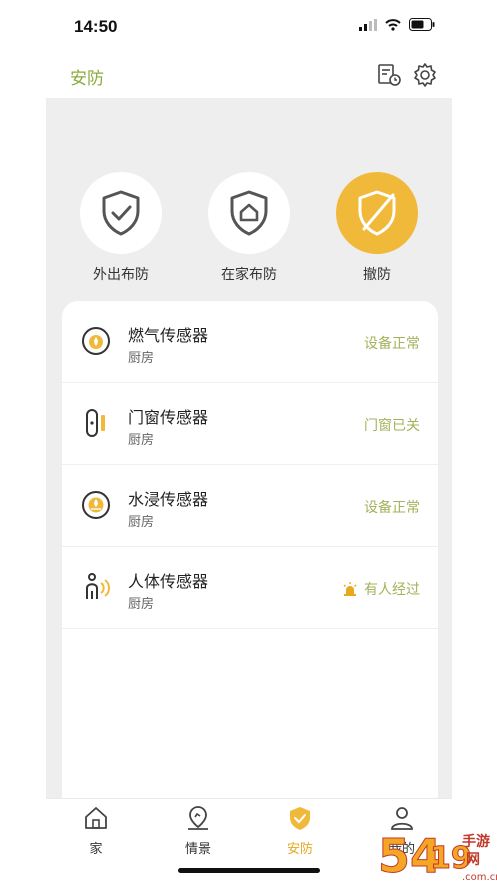  Describe the element at coordinates (300, 818) in the screenshot. I see `security-icon` at that location.